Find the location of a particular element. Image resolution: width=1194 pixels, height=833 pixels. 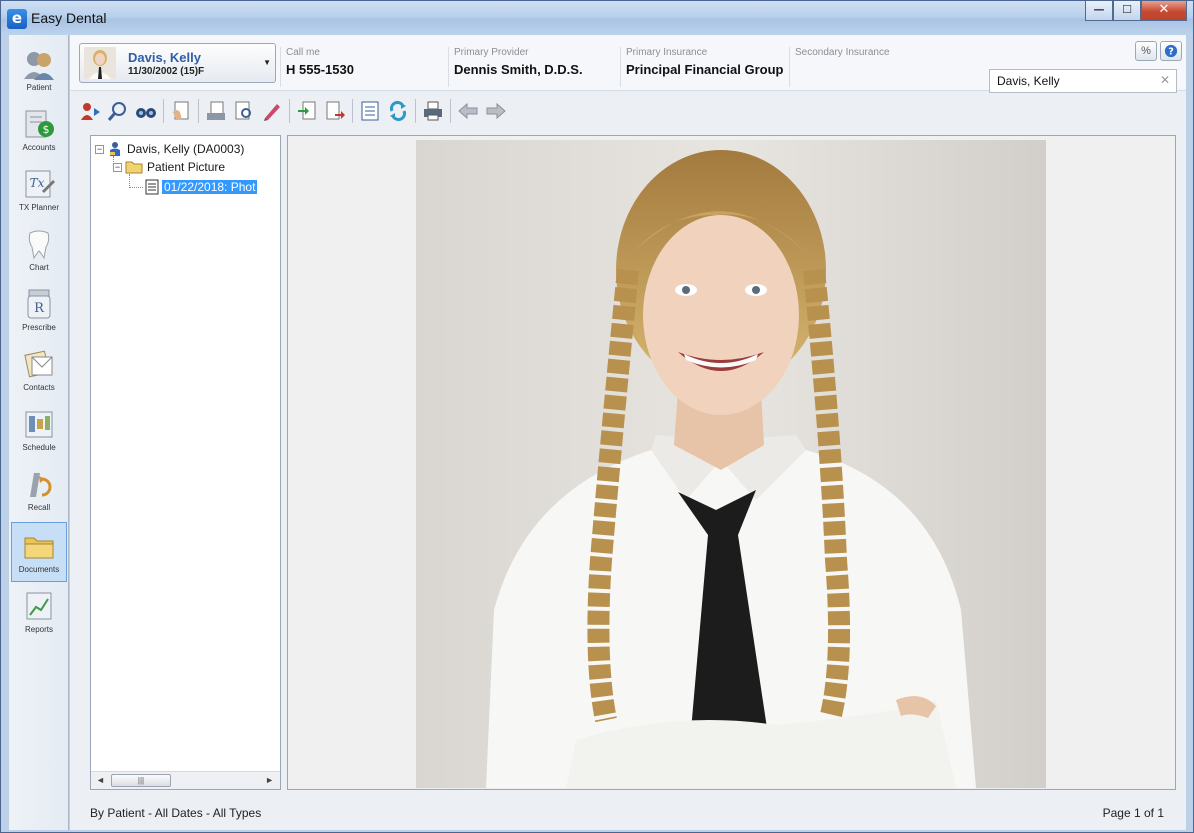

maximize-button: ☐ is located at coordinates (1127, 11).